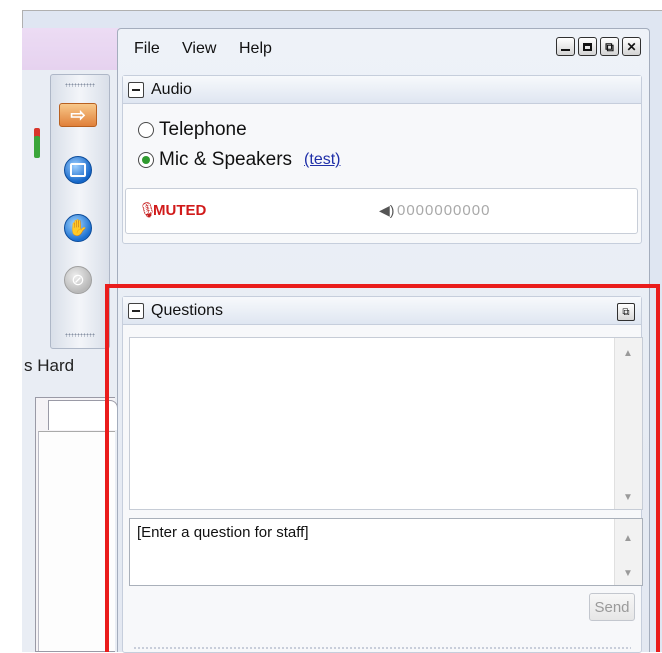 This screenshot has width=662, height=653. I want to click on telephone-option: Telephone, so click(192, 130).